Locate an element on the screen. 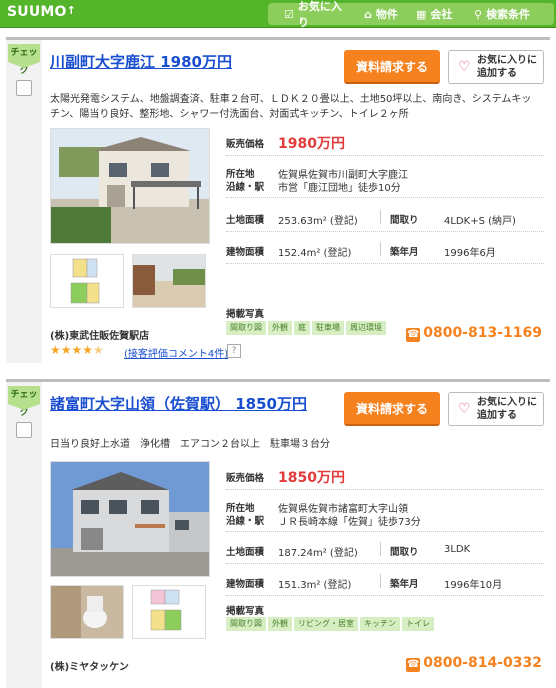 The width and height of the screenshot is (556, 688). toilet-image is located at coordinates (87, 612).